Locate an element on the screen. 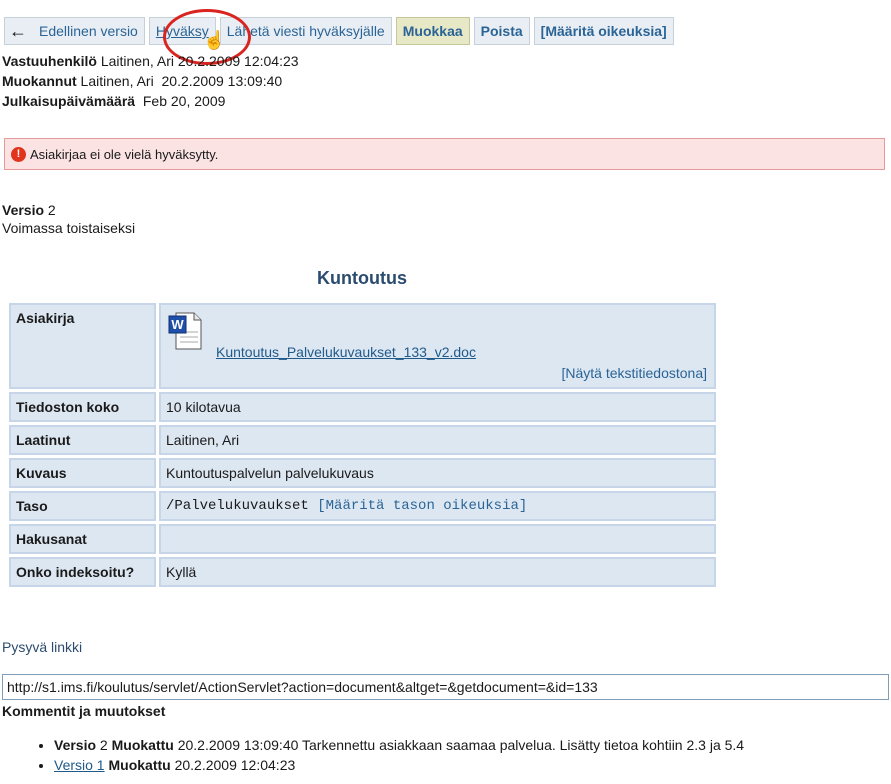 Image resolution: width=891 pixels, height=784 pixels. version-row: Versio 2 is located at coordinates (68, 210).